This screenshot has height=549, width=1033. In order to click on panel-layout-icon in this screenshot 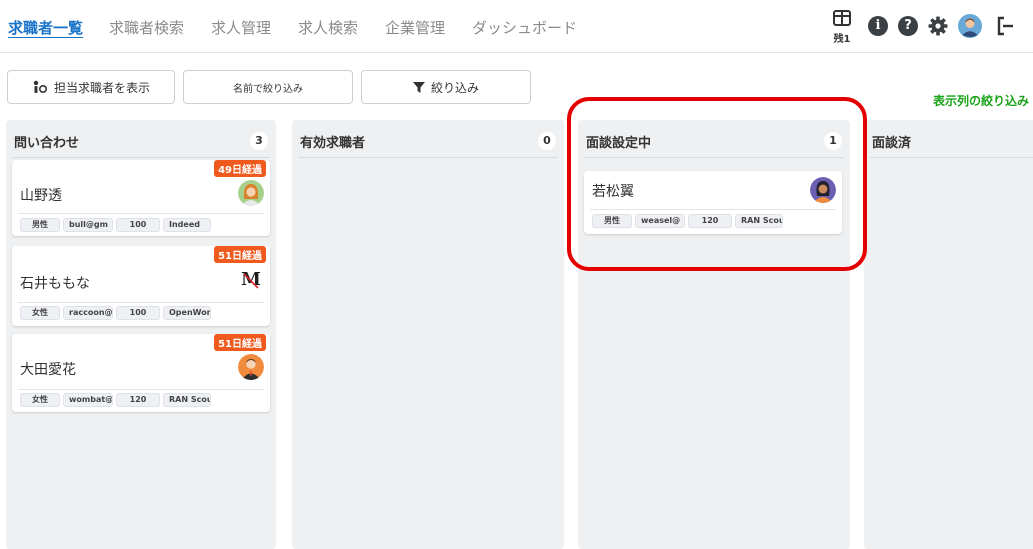, I will do `click(842, 18)`.